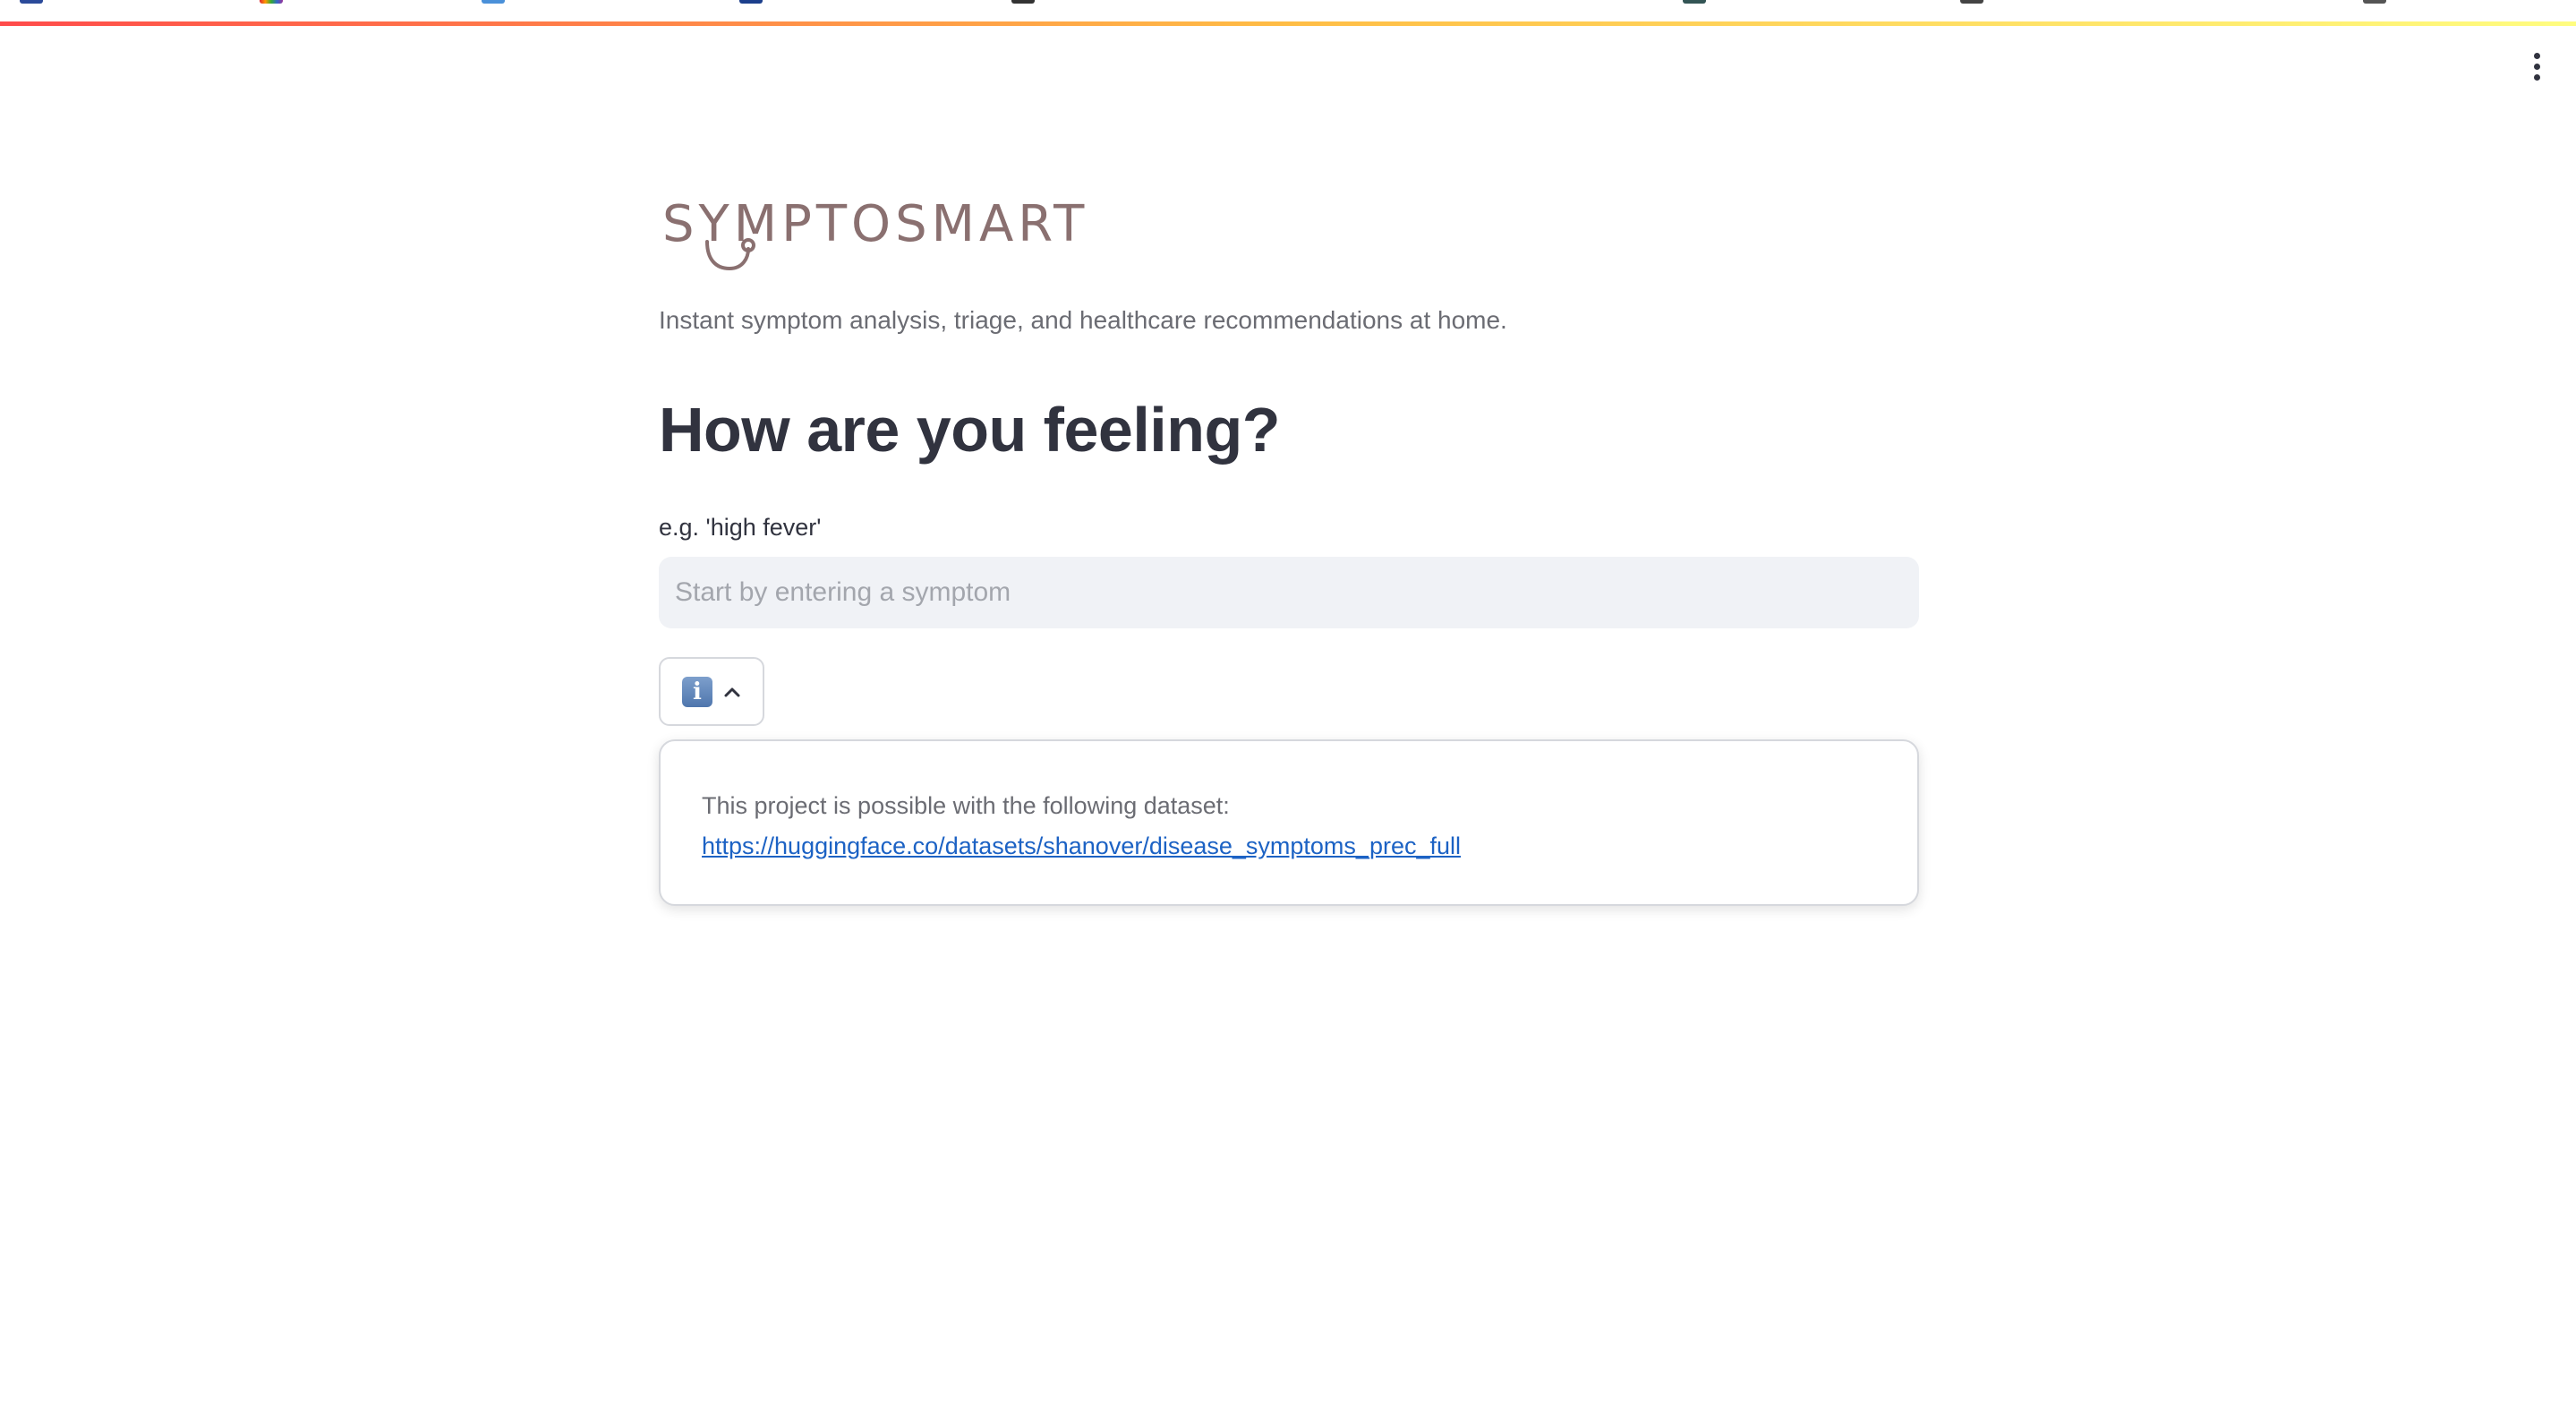 The width and height of the screenshot is (2576, 1417). I want to click on symptom-input, so click(1289, 592).